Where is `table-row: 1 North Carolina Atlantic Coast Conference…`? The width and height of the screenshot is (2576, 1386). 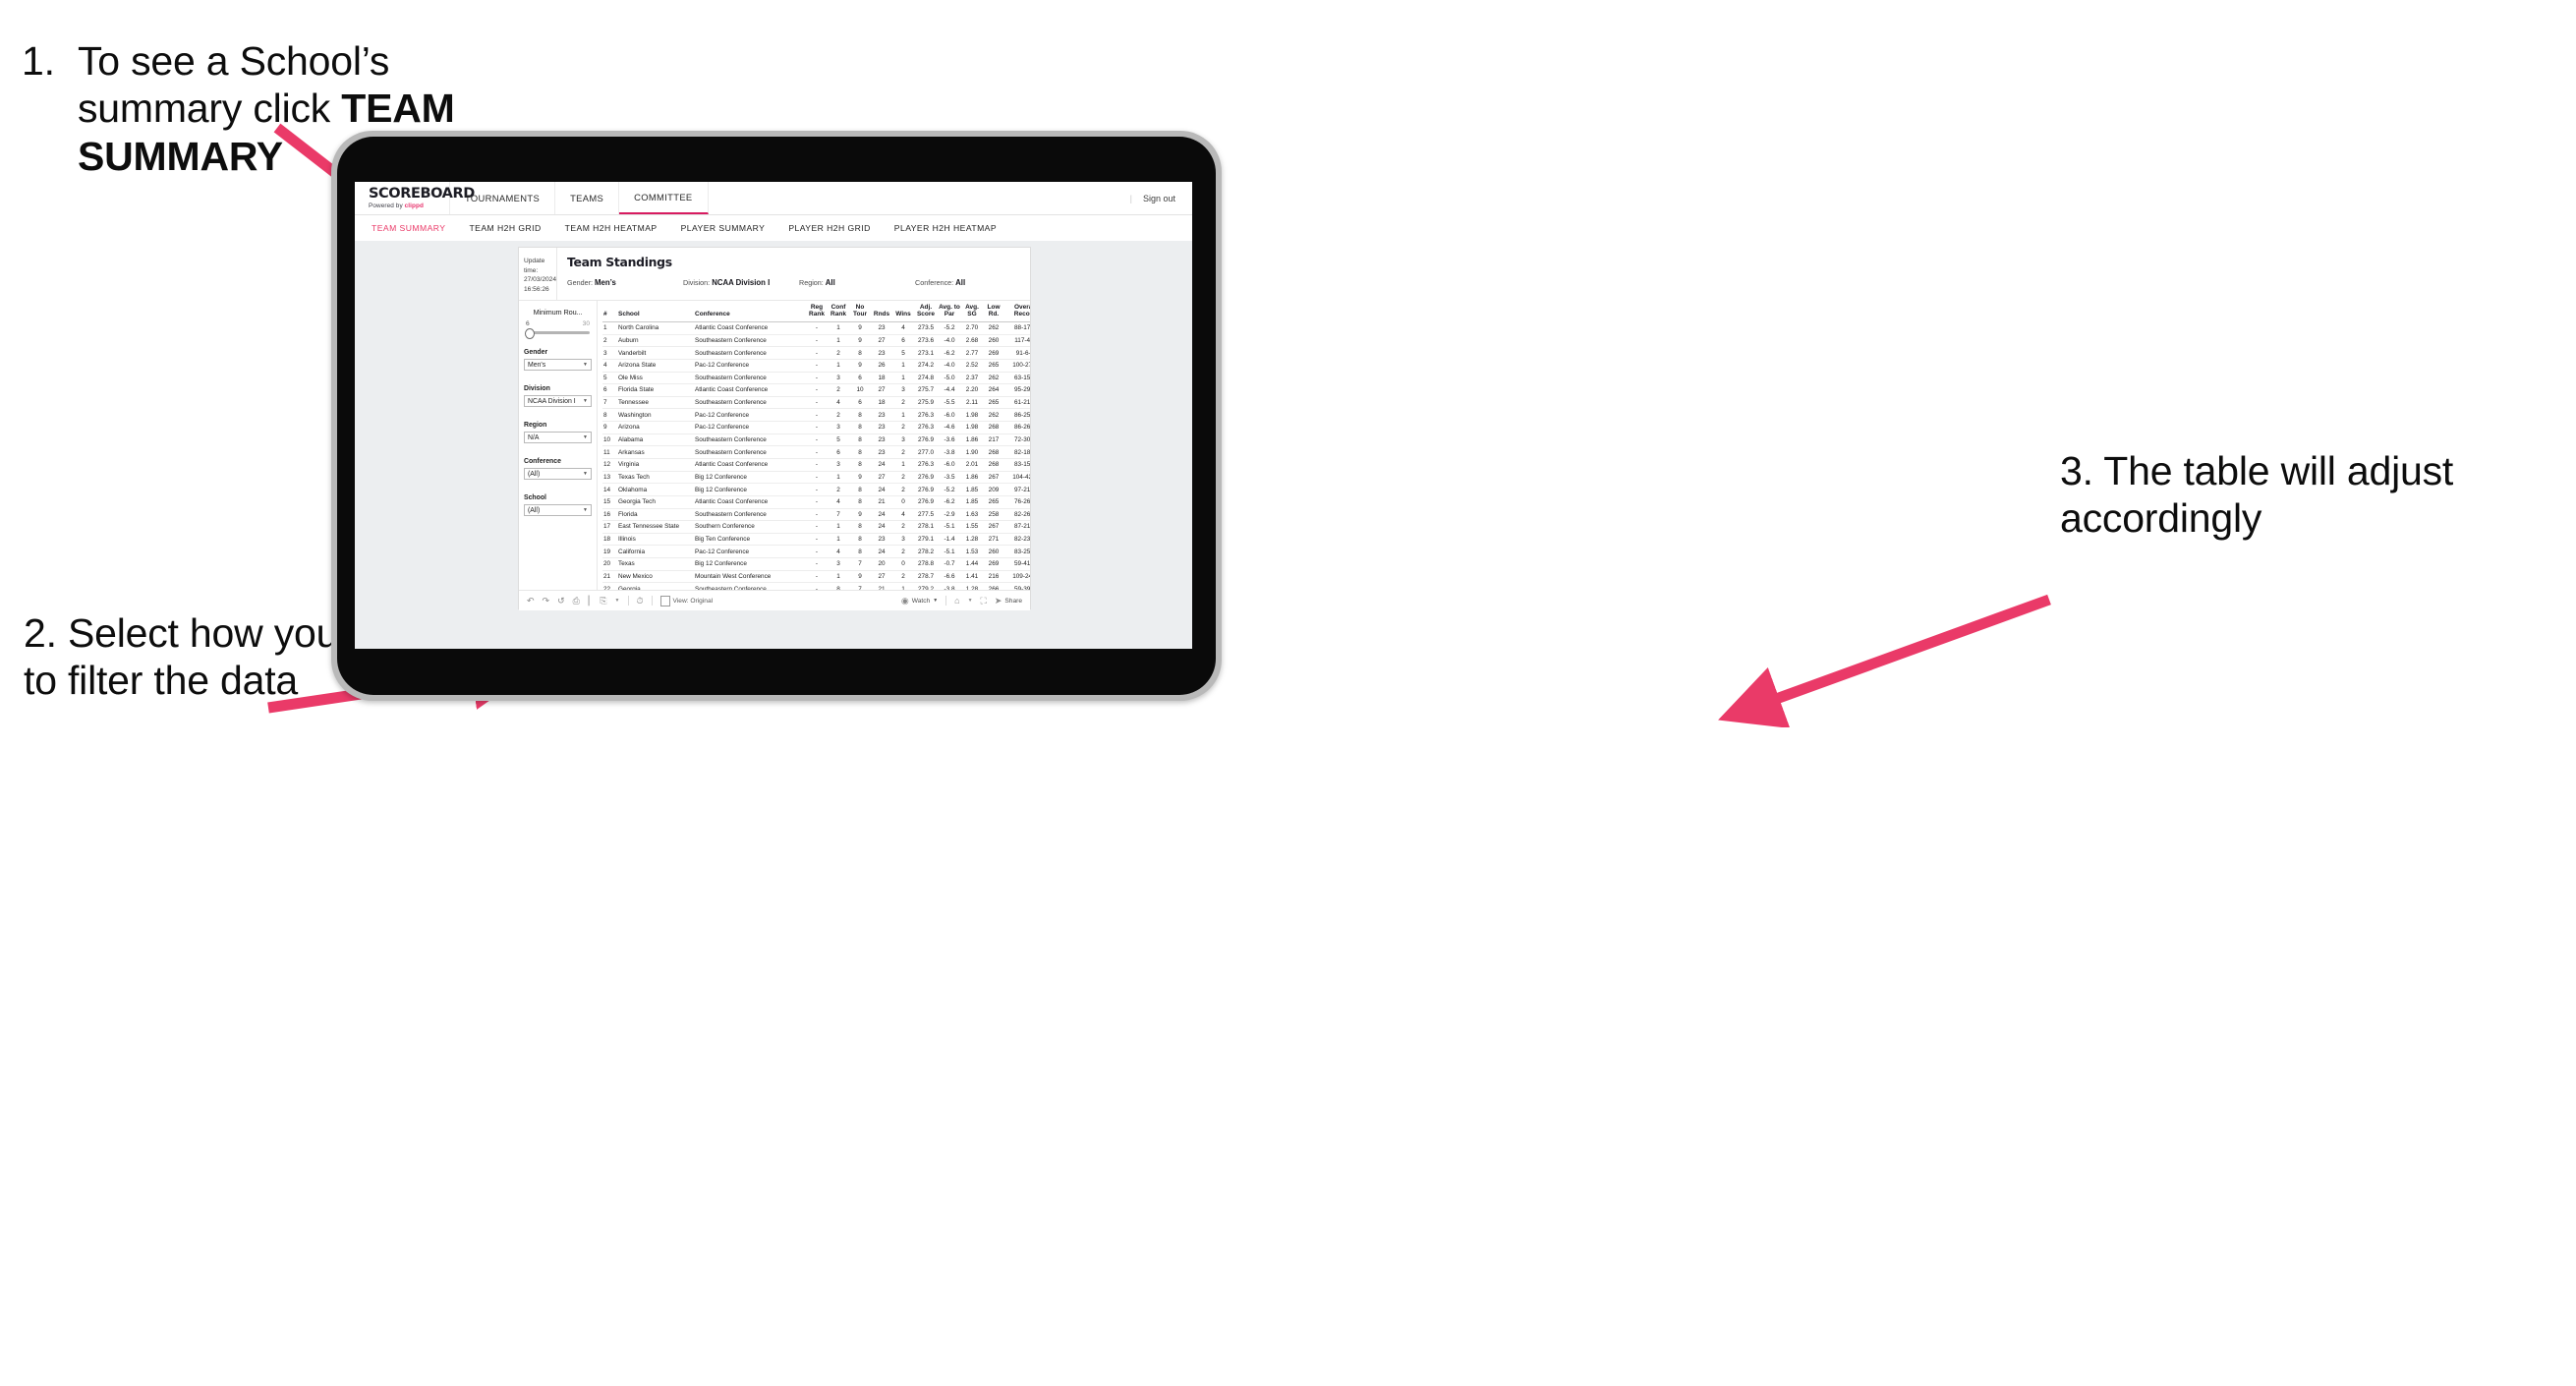
table-row: 1 North Carolina Atlantic Coast Conference… is located at coordinates (816, 328).